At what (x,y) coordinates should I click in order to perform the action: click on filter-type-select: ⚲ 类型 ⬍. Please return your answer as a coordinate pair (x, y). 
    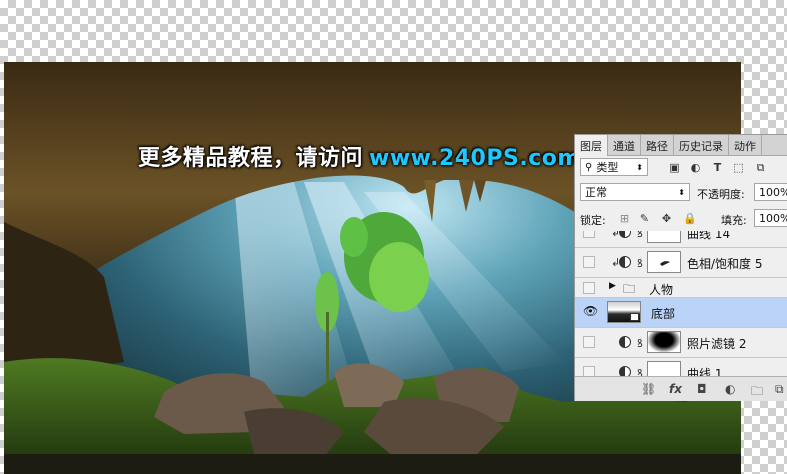
    Looking at the image, I should click on (614, 167).